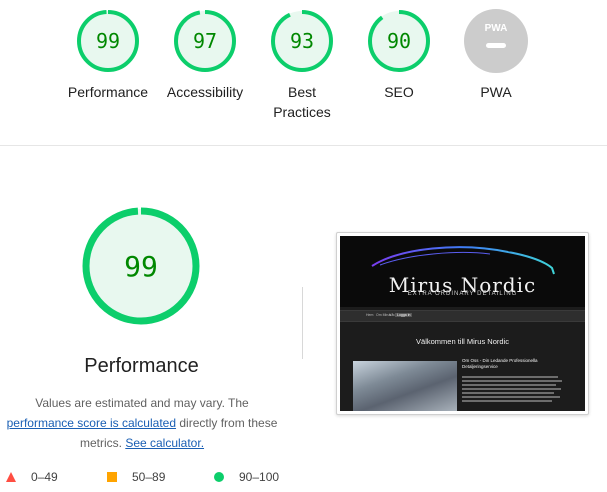  I want to click on gauge-score: 99, so click(108, 41).